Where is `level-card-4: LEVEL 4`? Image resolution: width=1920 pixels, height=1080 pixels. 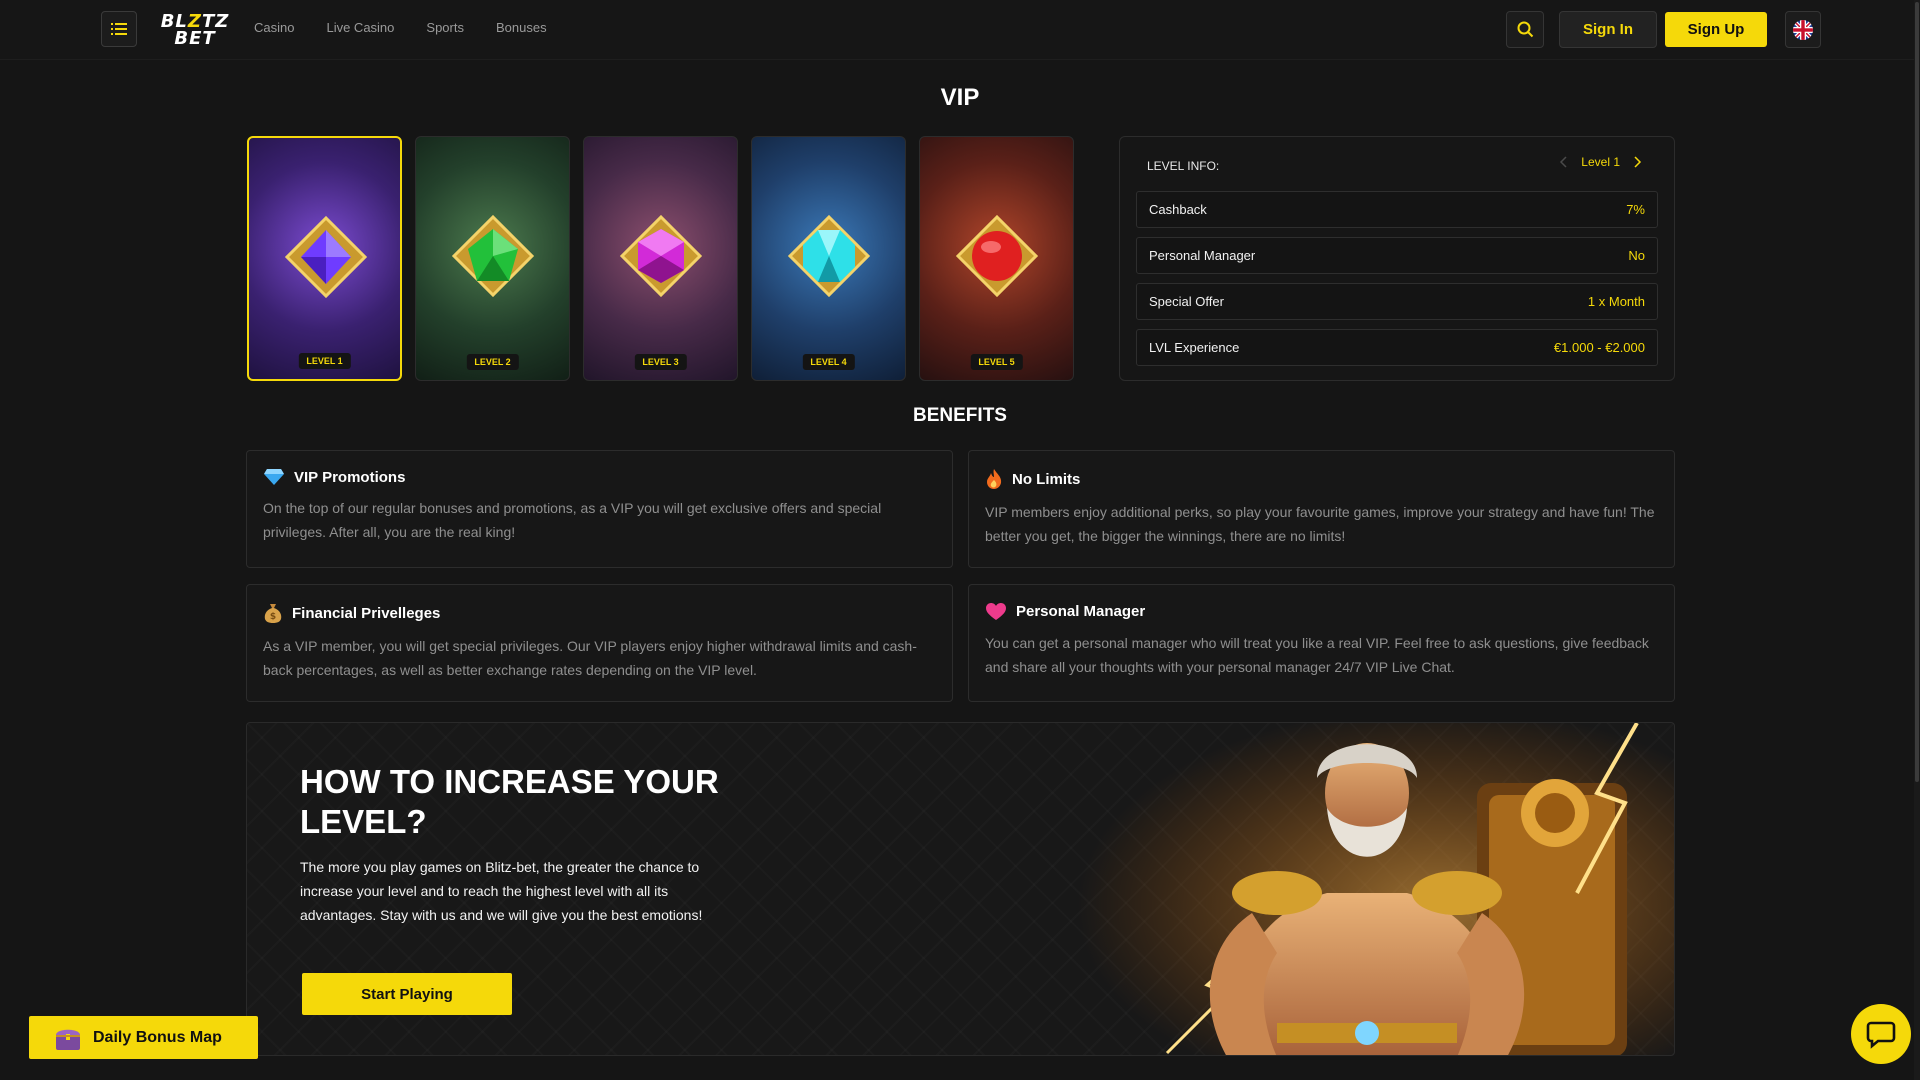
level-card-4: LEVEL 4 is located at coordinates (828, 258).